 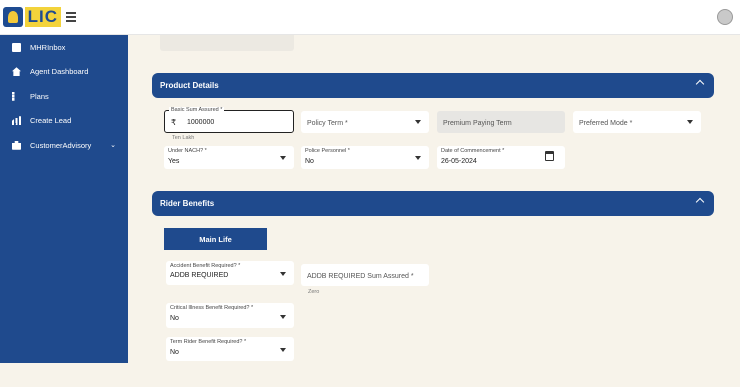 What do you see at coordinates (189, 85) in the screenshot?
I see `section-title: Product Details` at bounding box center [189, 85].